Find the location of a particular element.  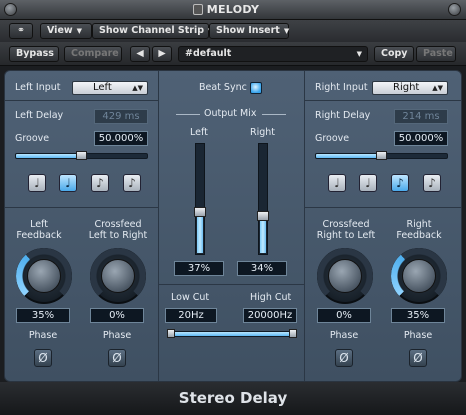

view-menu: View ▼ is located at coordinates (66, 31).